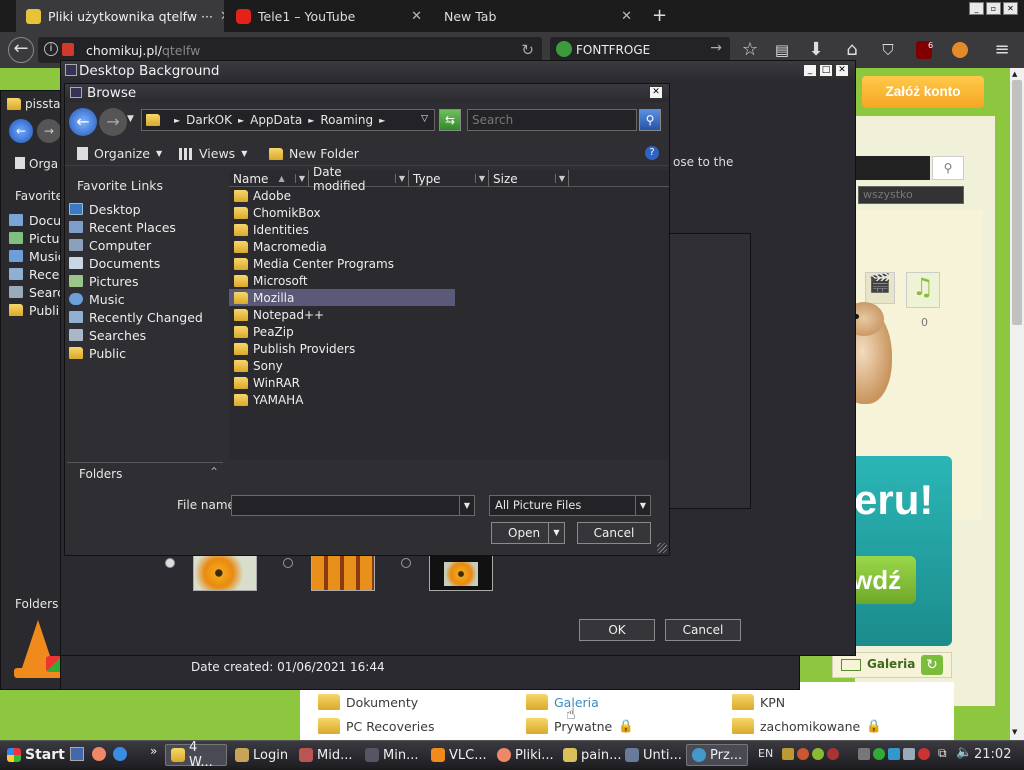 This screenshot has width=1024, height=770. Describe the element at coordinates (924, 50) in the screenshot. I see `ublock-icon: 6` at that location.